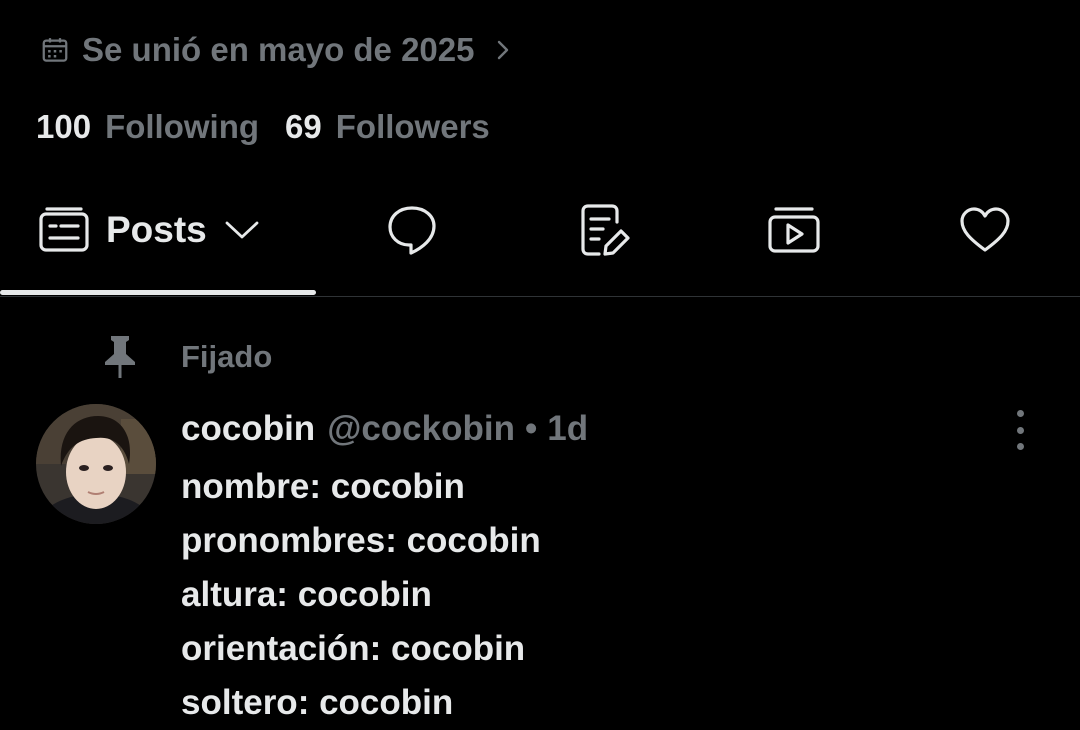 The height and width of the screenshot is (730, 1080). I want to click on replies-icon, so click(412, 230).